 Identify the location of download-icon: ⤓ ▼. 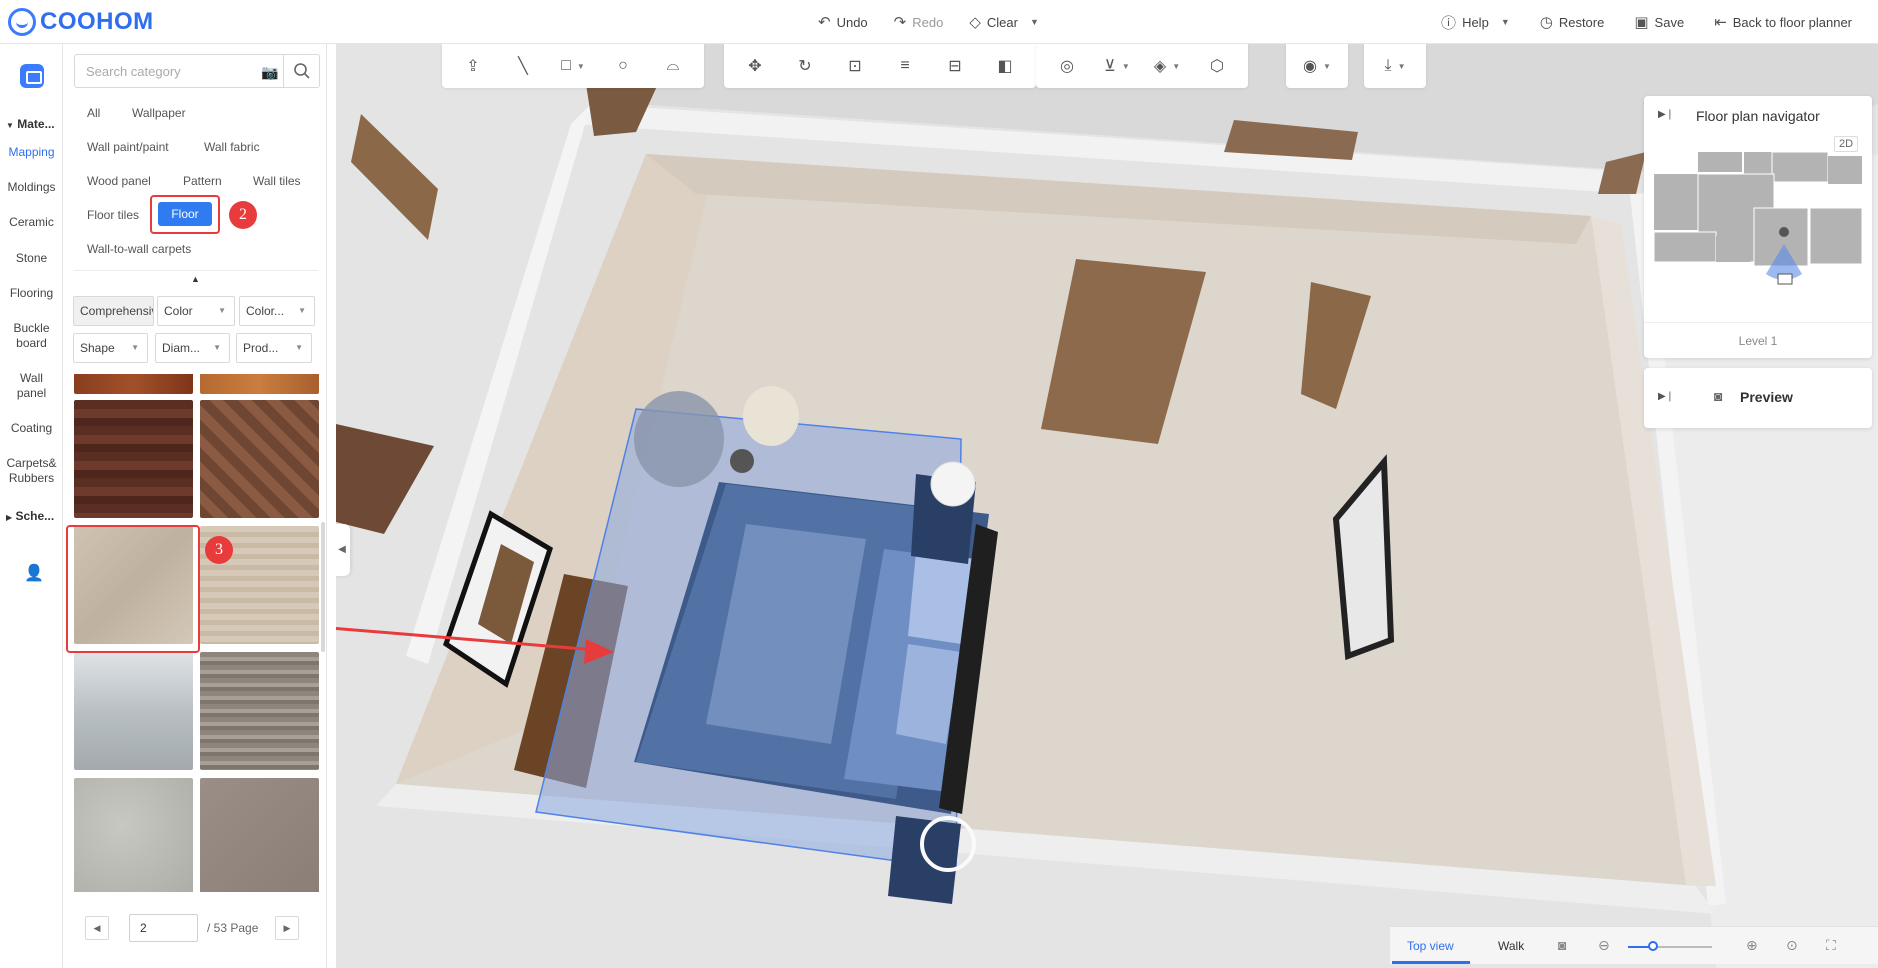
(1395, 66).